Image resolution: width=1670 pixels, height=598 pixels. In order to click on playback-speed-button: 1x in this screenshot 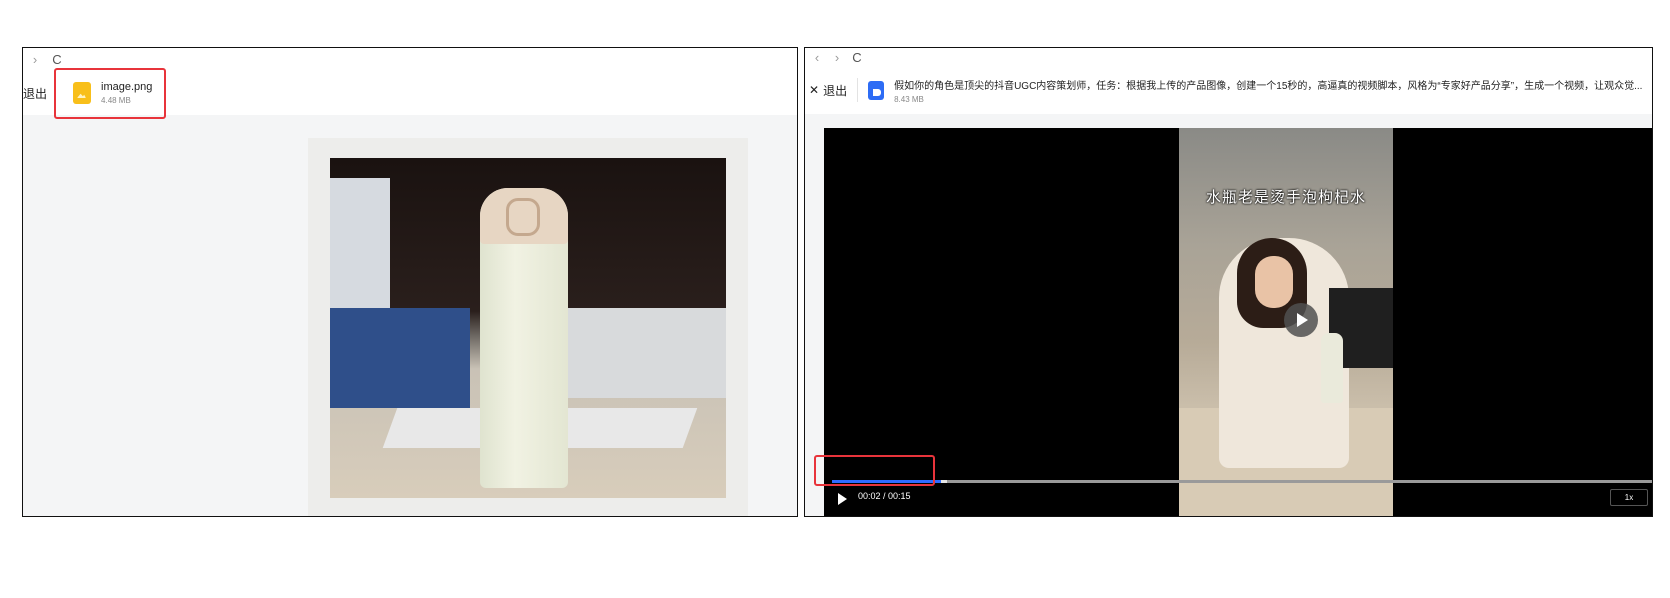, I will do `click(1629, 497)`.